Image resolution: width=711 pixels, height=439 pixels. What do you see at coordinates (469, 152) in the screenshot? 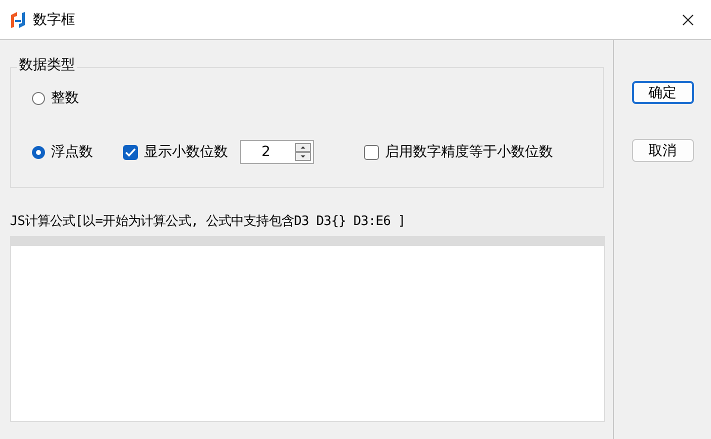
I see `checkbox-label: 启用数字精度等于小数位数` at bounding box center [469, 152].